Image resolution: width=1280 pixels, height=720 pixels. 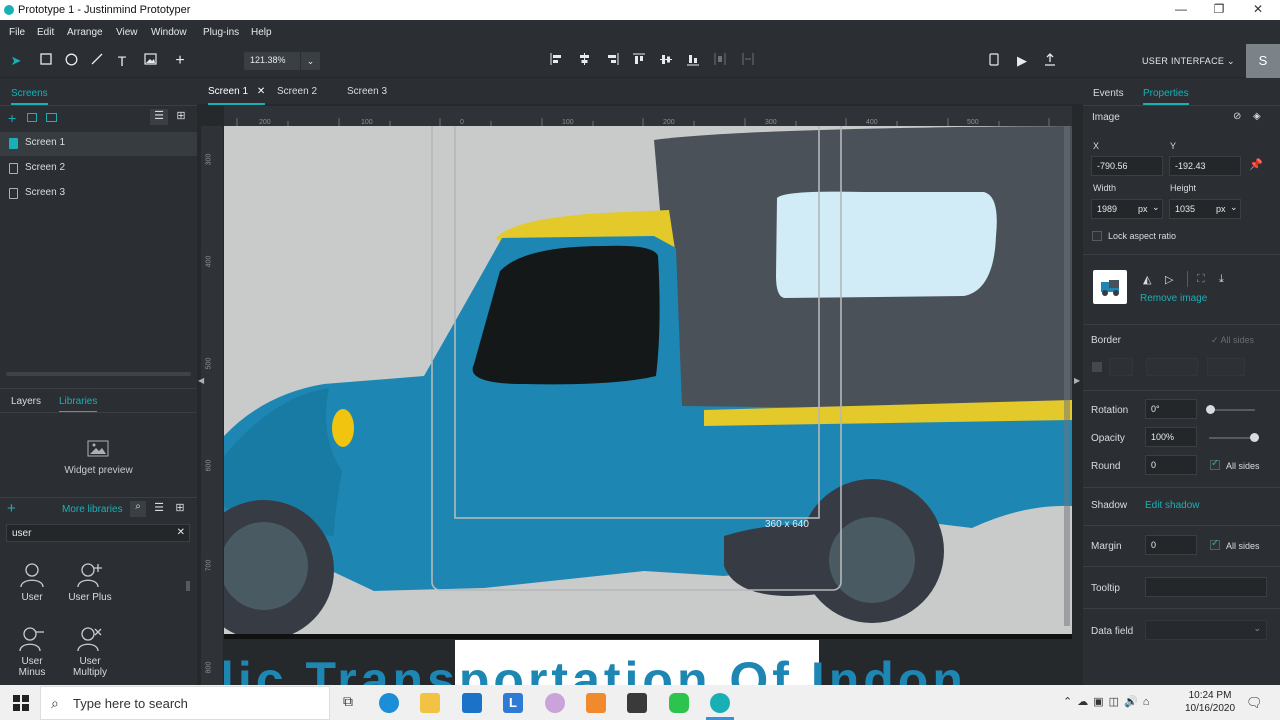 What do you see at coordinates (748, 61) in the screenshot?
I see `distribute-vertical-icon` at bounding box center [748, 61].